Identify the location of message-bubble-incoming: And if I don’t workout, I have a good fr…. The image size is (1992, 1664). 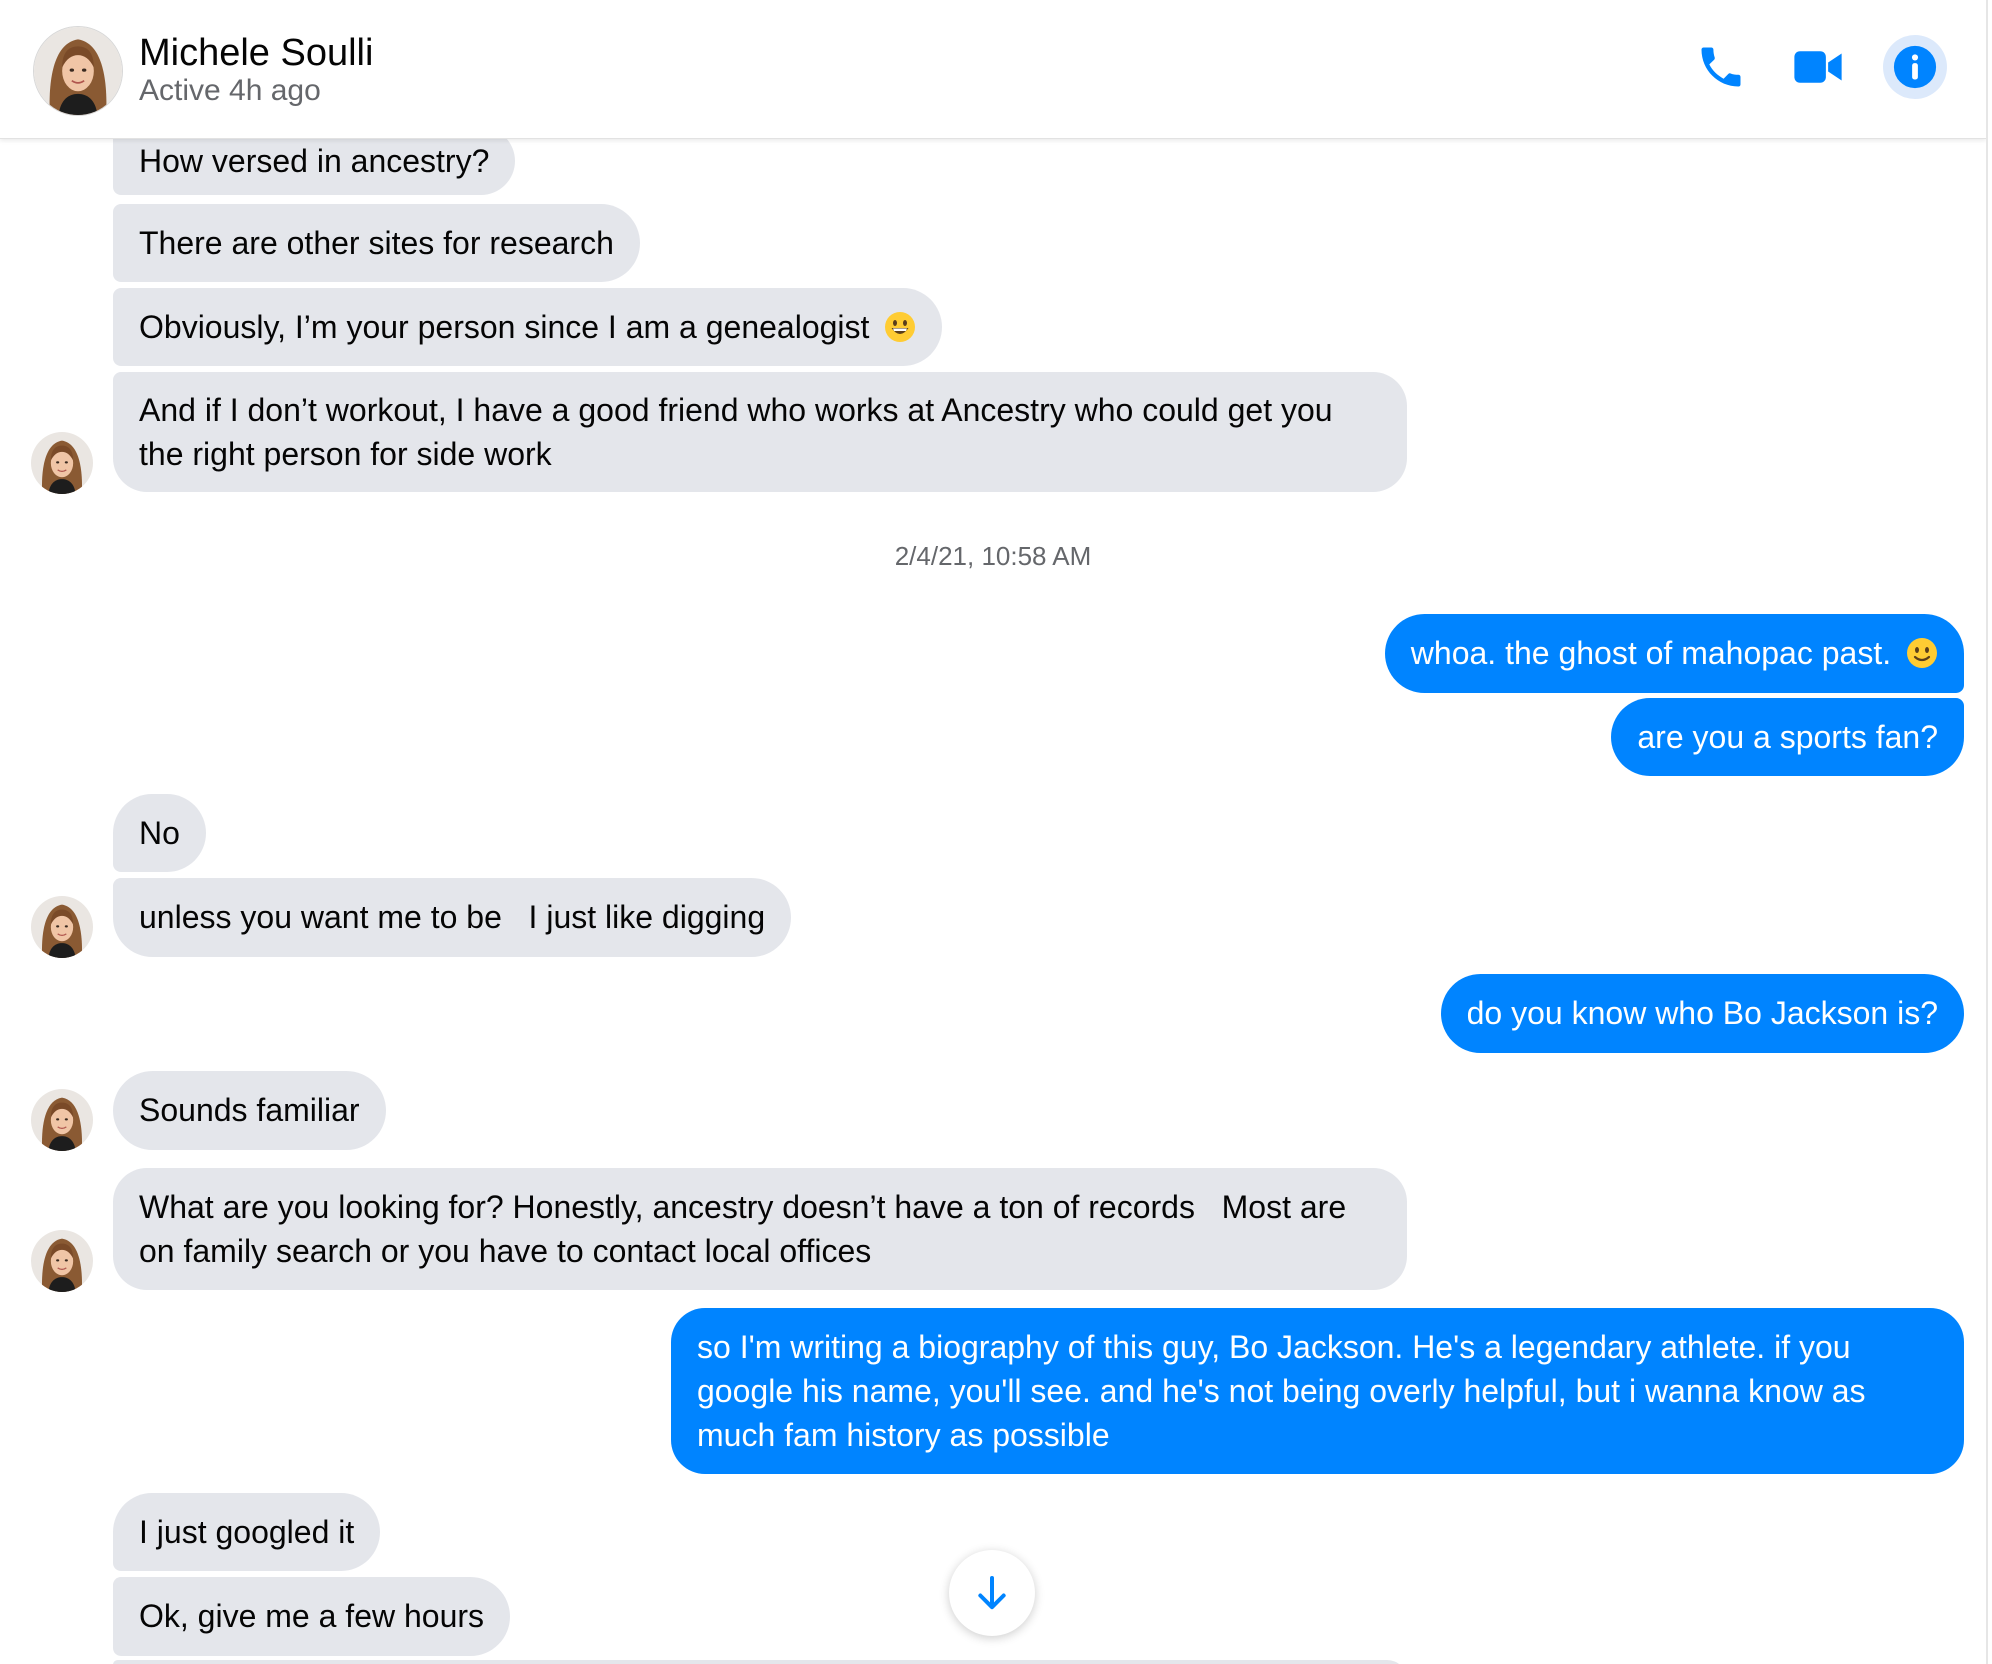
(760, 432).